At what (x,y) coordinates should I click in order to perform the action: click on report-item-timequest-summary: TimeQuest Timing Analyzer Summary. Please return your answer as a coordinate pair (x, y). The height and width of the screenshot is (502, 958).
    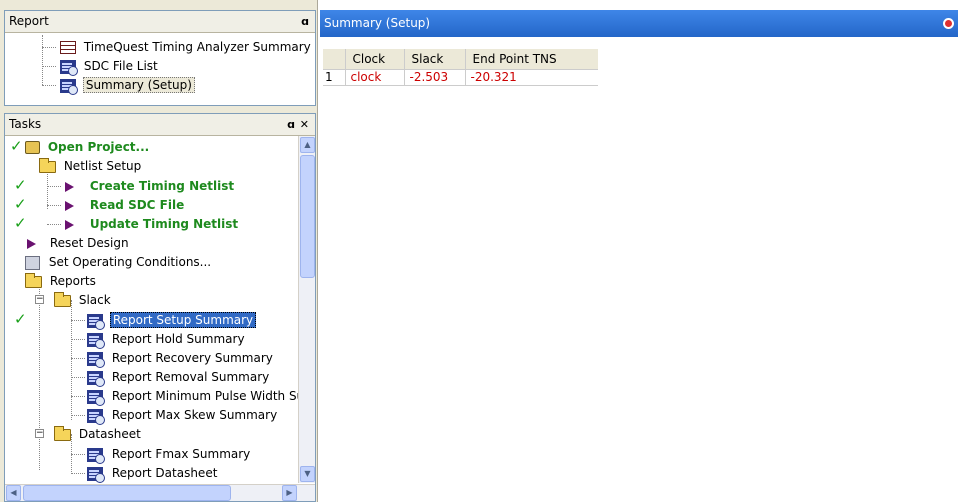
    Looking at the image, I should click on (185, 47).